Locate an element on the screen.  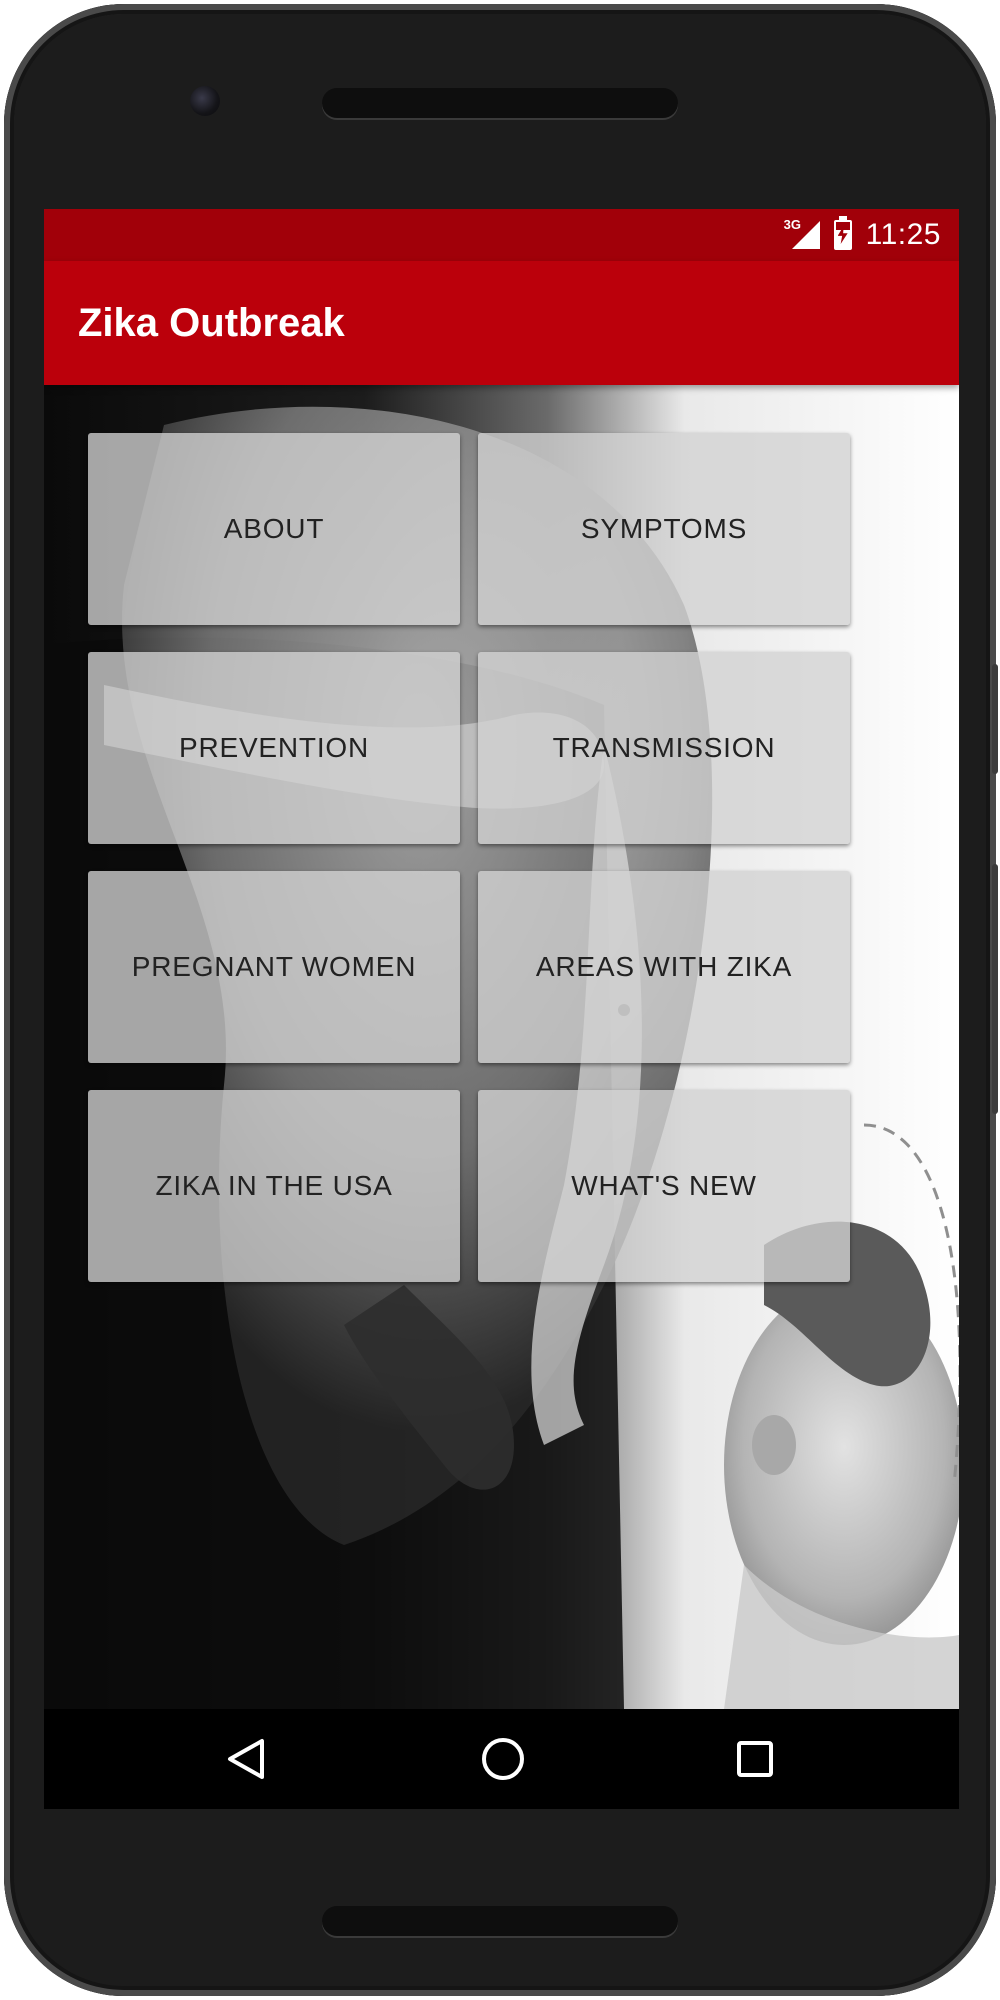
front-camera is located at coordinates (205, 101).